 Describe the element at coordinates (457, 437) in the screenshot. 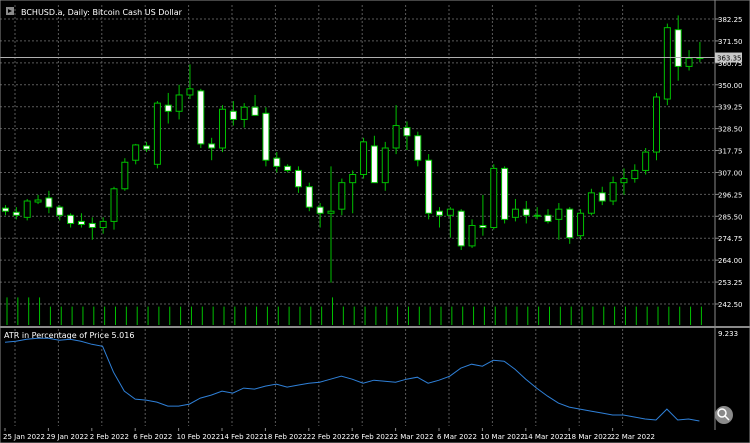

I see `time-tick-label: 6 Mar 2022` at that location.